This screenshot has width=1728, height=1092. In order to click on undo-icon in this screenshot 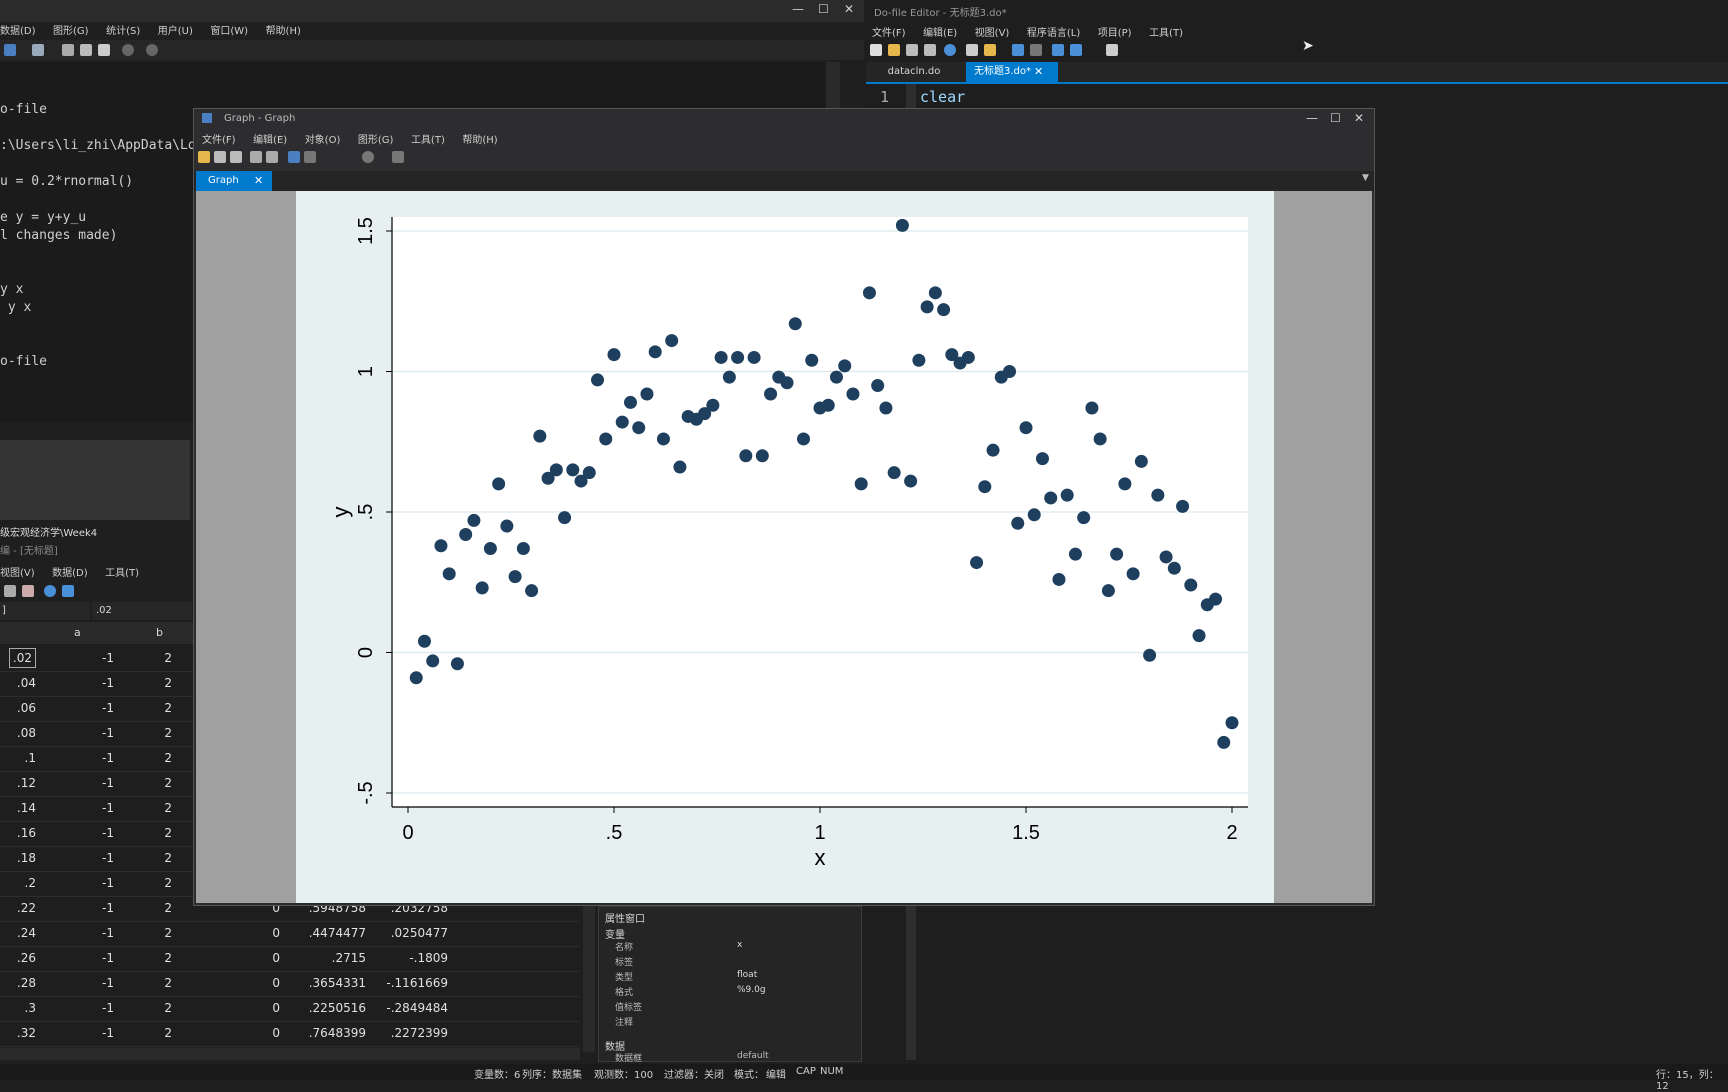, I will do `click(1018, 50)`.